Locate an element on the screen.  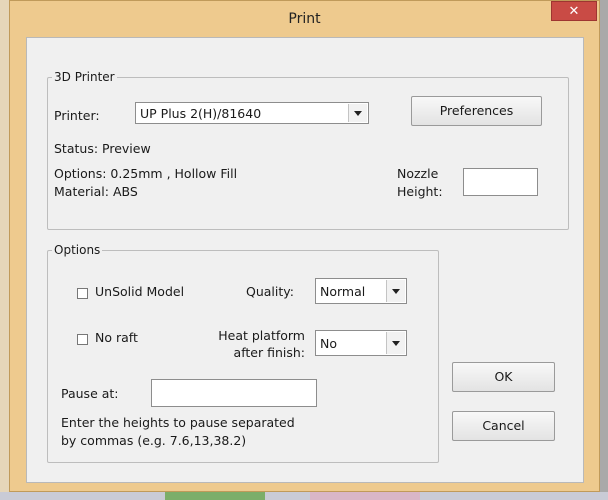
quality-select-value: Normal is located at coordinates (343, 291).